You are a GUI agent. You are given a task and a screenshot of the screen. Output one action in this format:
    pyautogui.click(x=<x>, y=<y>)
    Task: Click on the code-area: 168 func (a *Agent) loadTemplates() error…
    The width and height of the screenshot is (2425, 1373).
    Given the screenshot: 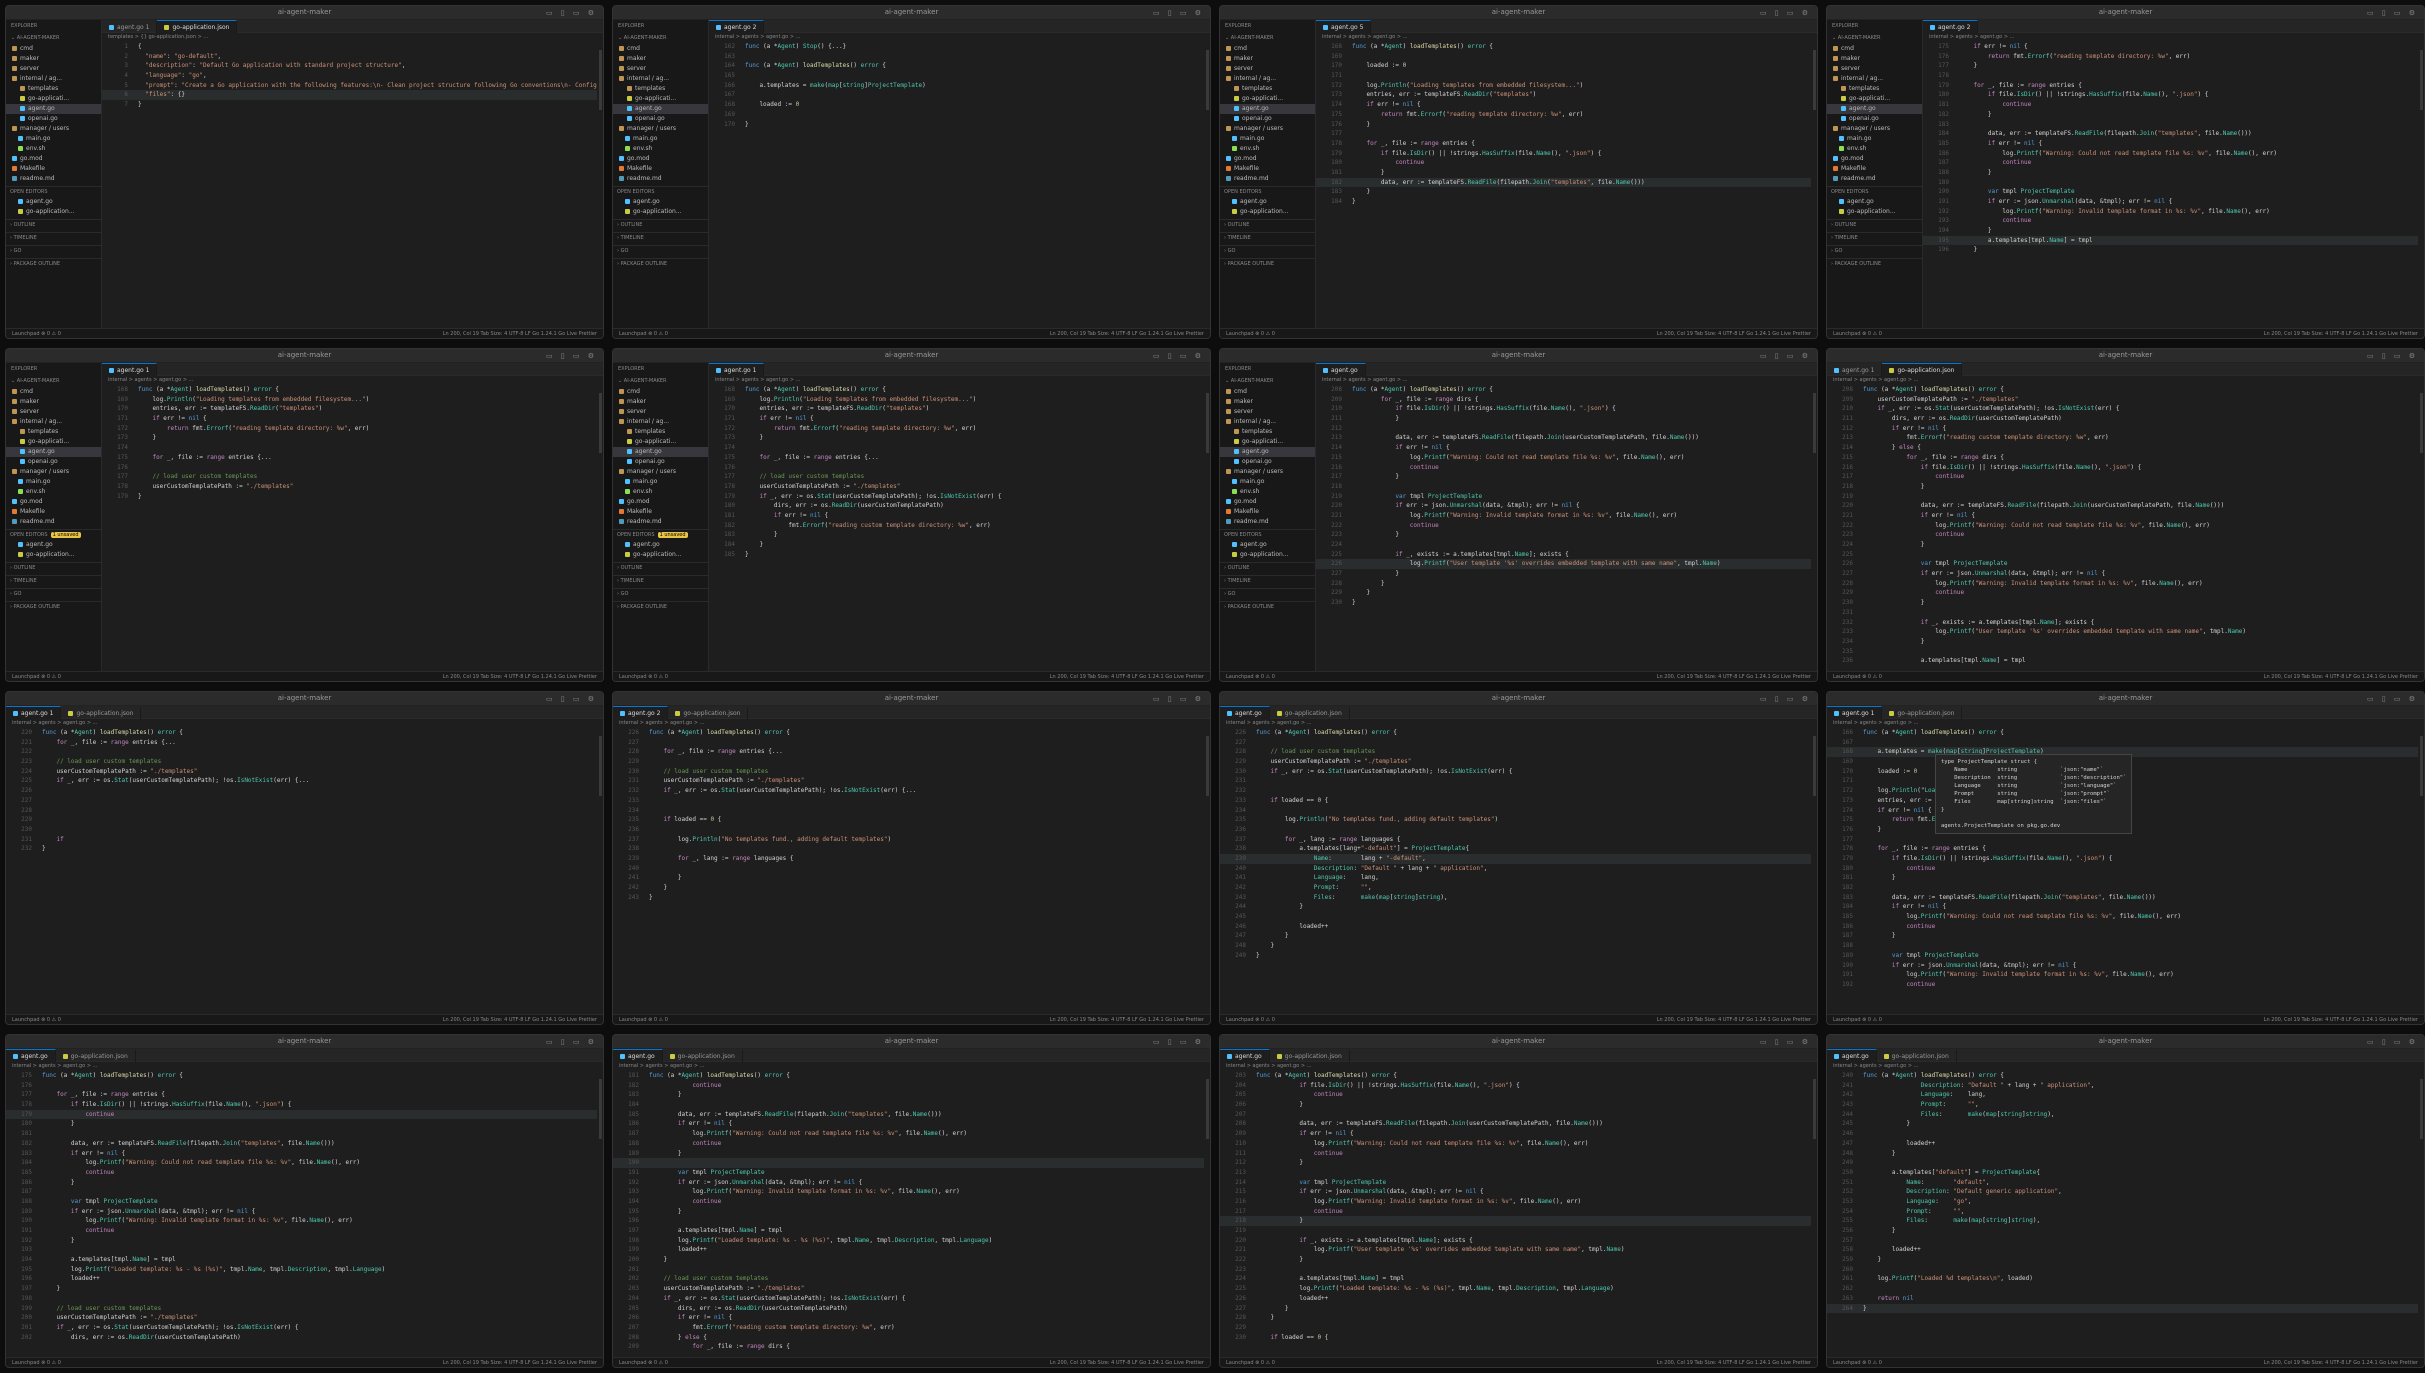 What is the action you would take?
    pyautogui.click(x=349, y=528)
    